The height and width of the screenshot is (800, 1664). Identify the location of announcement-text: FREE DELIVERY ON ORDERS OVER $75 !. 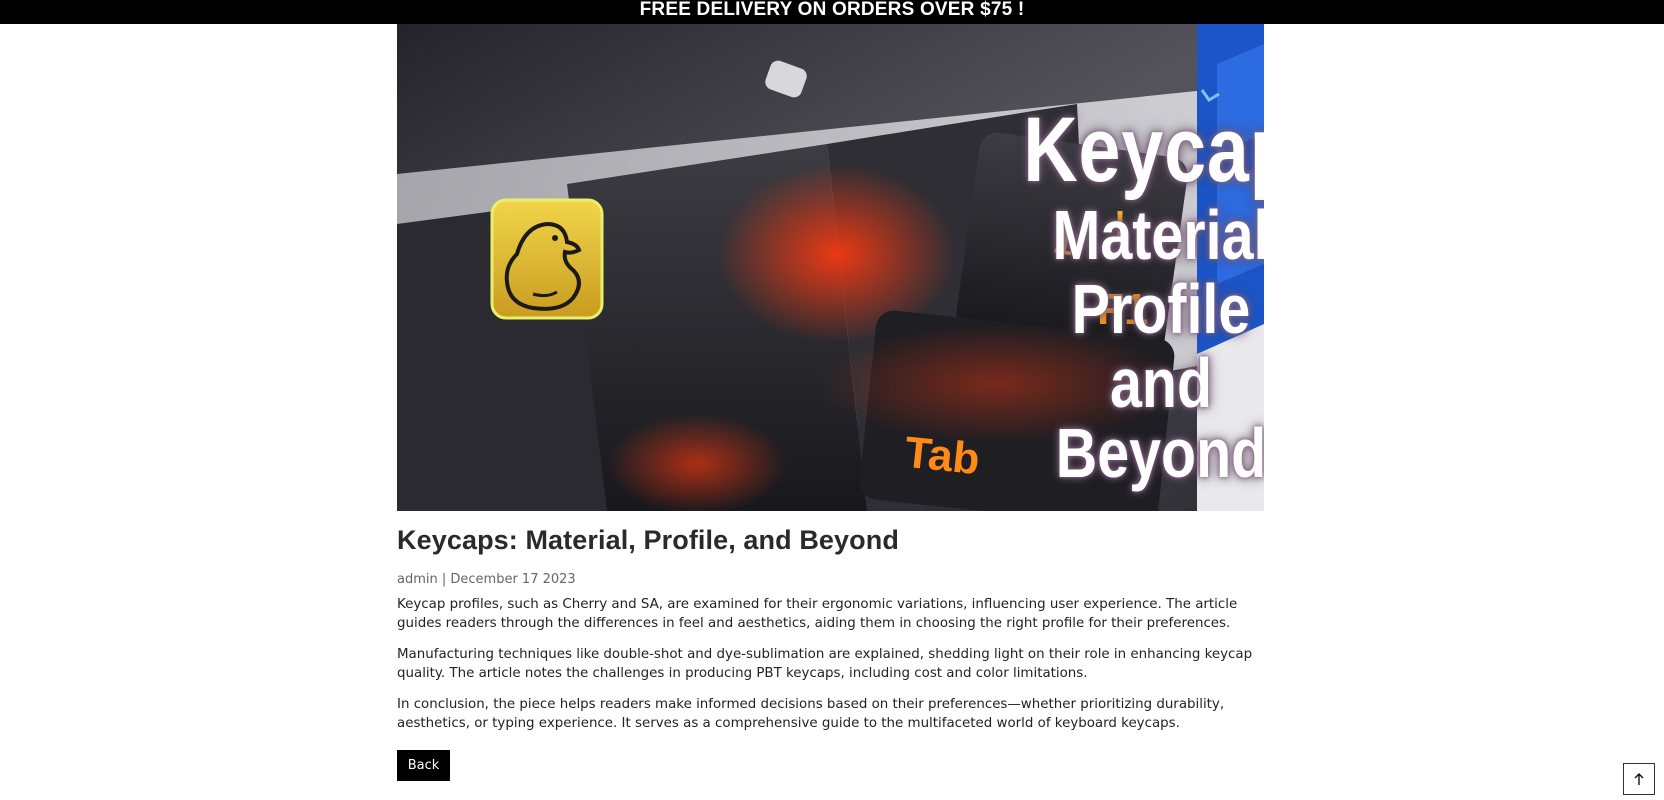
(832, 10).